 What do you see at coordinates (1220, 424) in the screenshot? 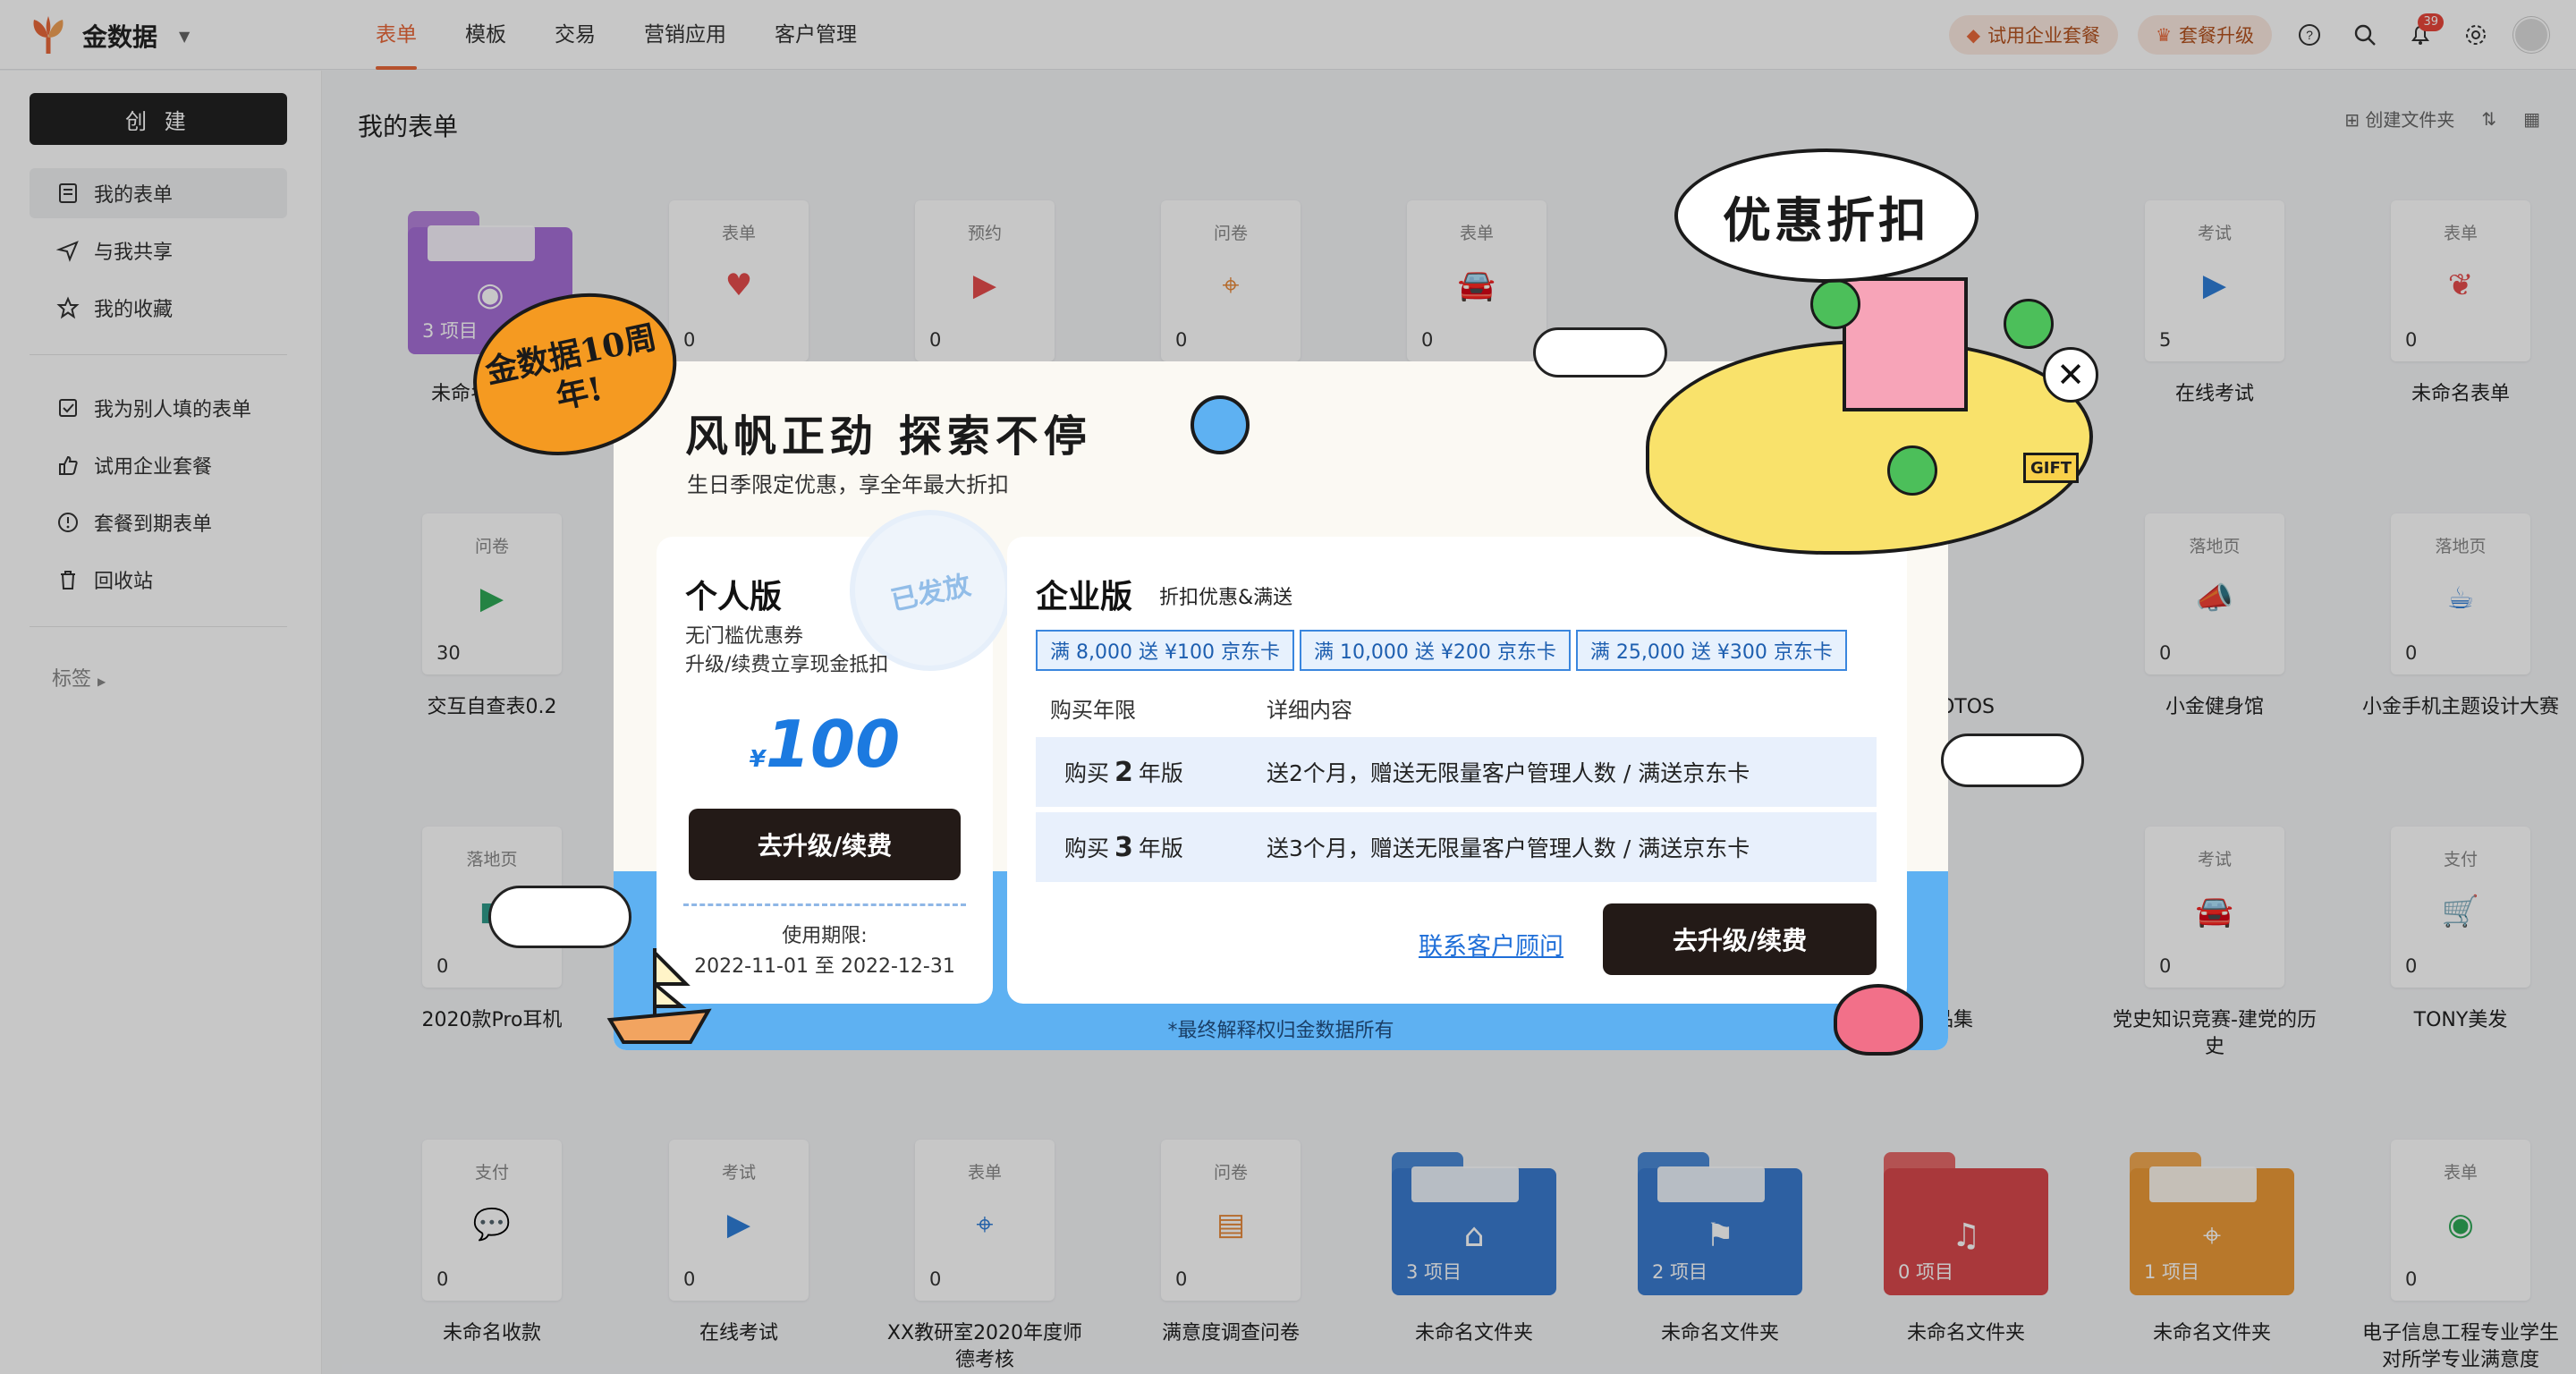
I see `pen-icon` at bounding box center [1220, 424].